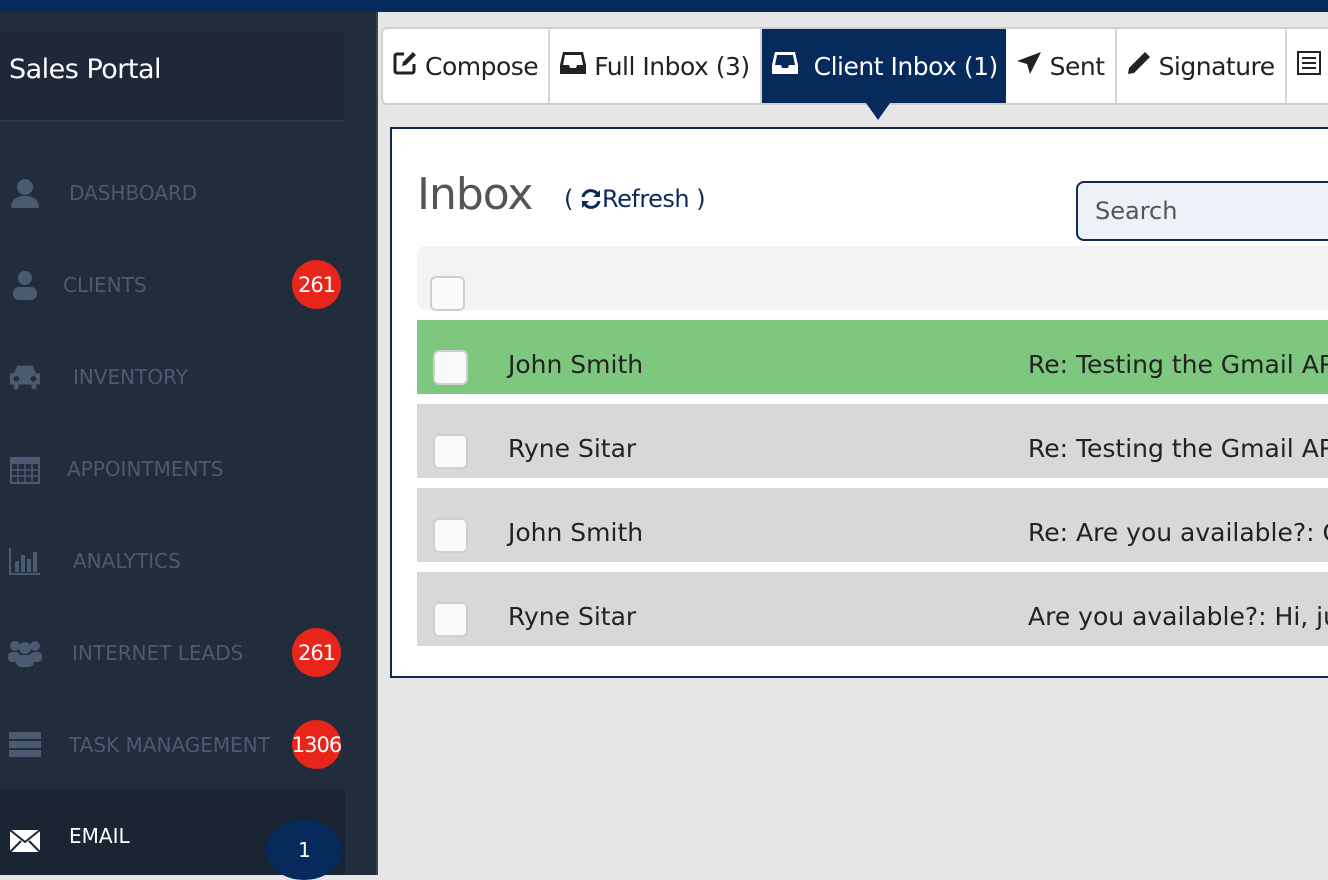 The image size is (1328, 880). I want to click on envelope-icon, so click(25, 841).